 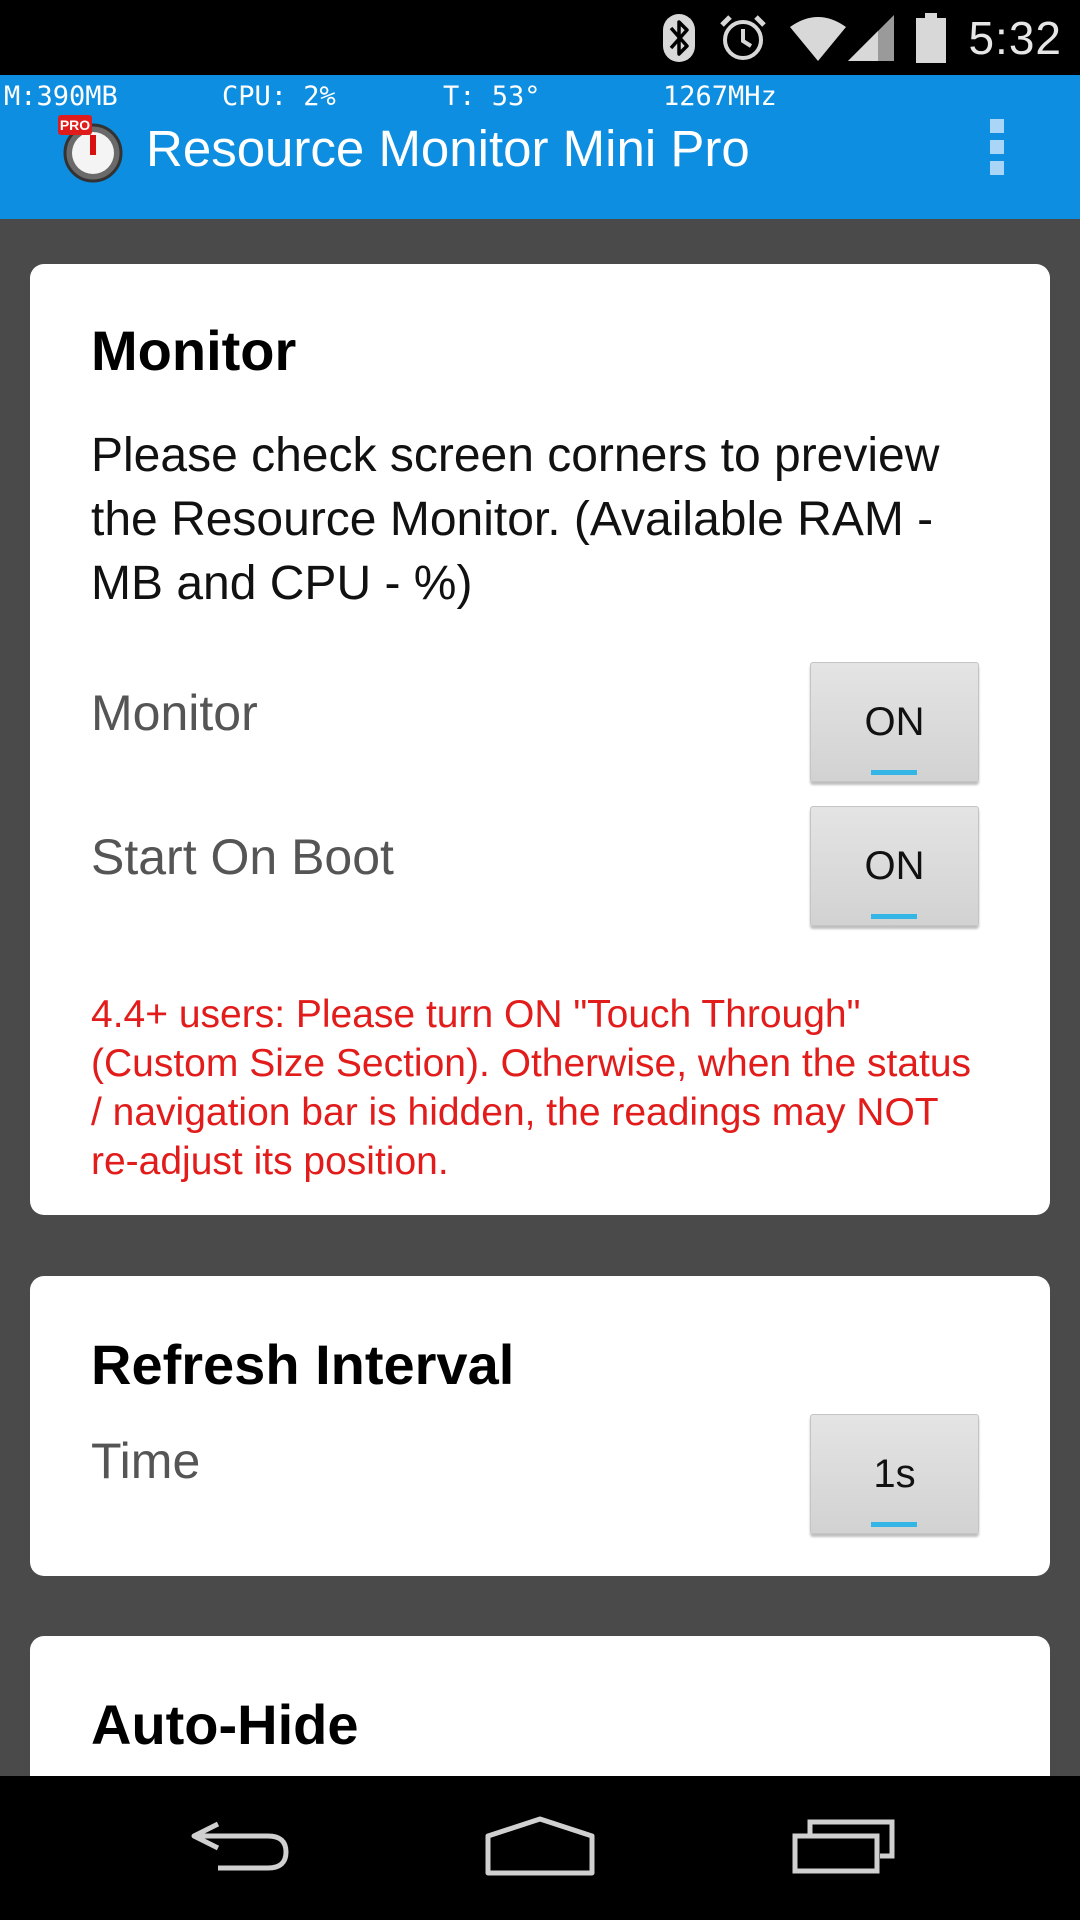 What do you see at coordinates (242, 857) in the screenshot?
I see `start-on-boot-label: Start On Boot` at bounding box center [242, 857].